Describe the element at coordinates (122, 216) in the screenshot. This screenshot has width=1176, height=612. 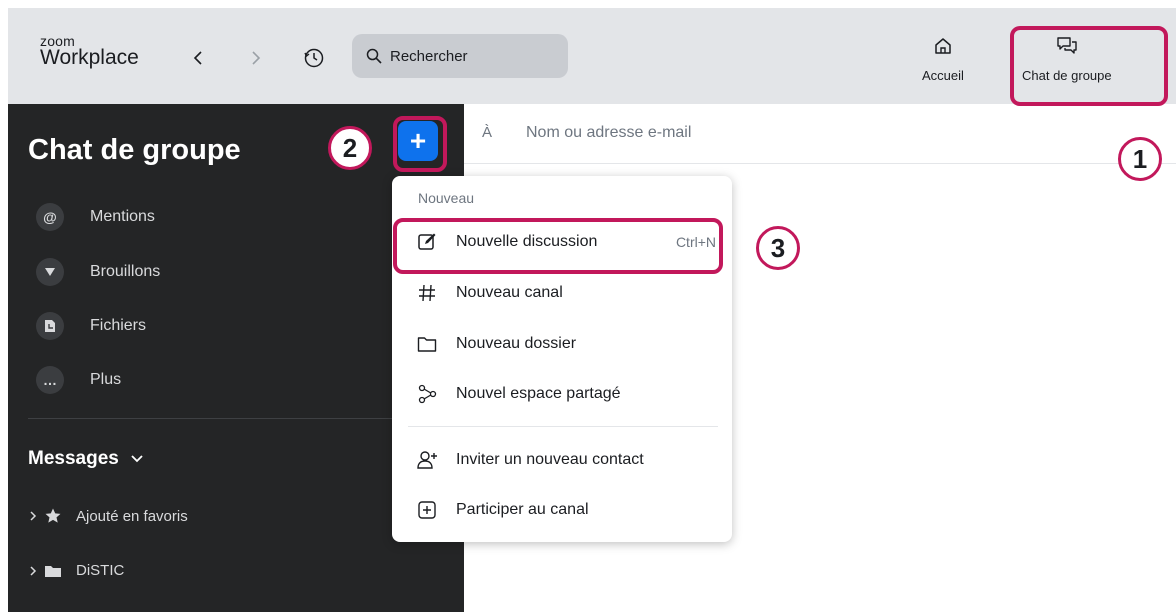
I see `sidebar-item-label: Mentions` at that location.